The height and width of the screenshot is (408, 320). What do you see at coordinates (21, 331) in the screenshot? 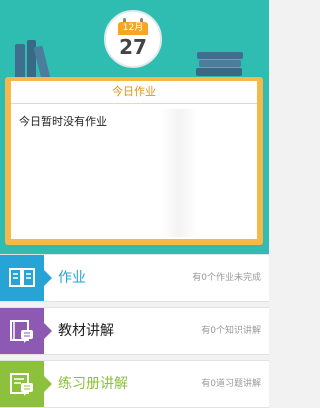
I see `textbook-chat-icon` at bounding box center [21, 331].